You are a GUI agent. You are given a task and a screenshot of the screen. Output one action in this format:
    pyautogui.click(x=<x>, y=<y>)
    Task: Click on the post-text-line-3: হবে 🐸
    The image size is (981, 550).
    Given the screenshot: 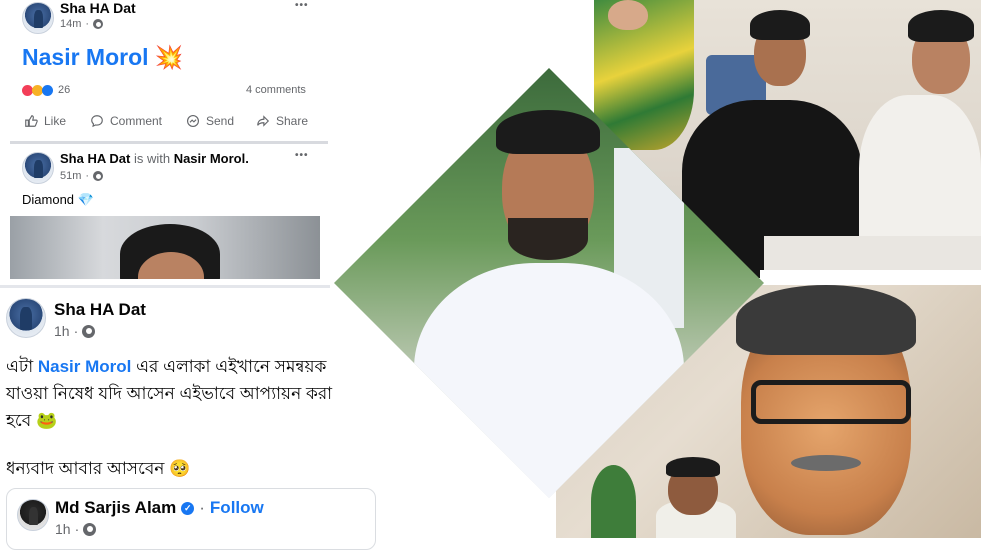 What is the action you would take?
    pyautogui.click(x=32, y=420)
    